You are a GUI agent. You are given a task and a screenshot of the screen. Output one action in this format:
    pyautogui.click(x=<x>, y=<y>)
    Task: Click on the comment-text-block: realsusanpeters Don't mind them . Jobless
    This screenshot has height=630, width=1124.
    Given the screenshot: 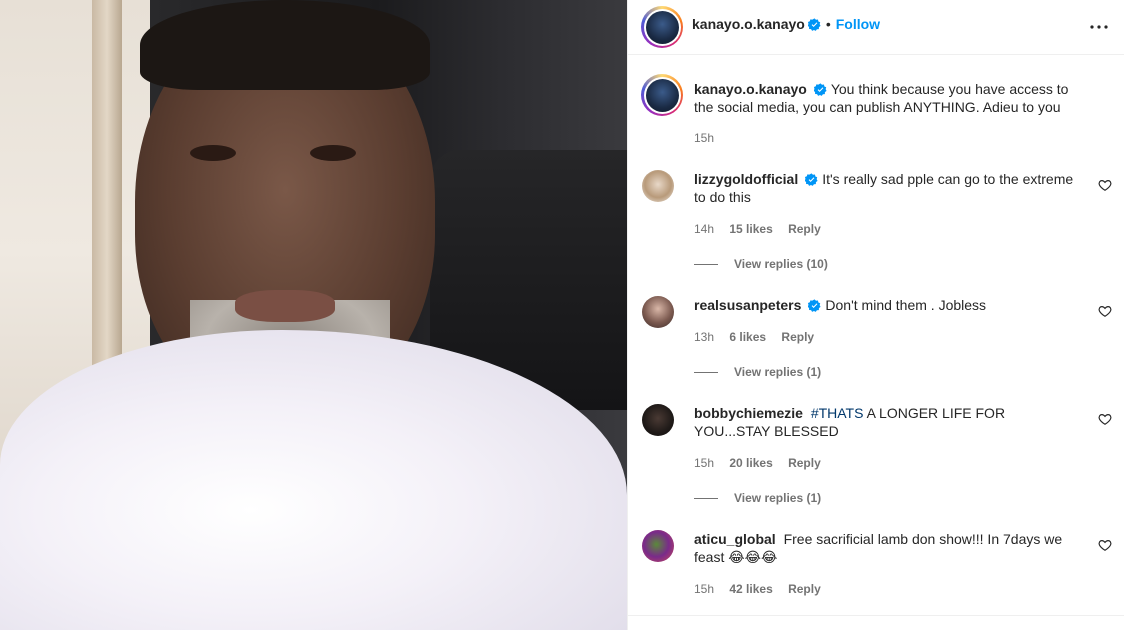 What is the action you would take?
    pyautogui.click(x=884, y=305)
    